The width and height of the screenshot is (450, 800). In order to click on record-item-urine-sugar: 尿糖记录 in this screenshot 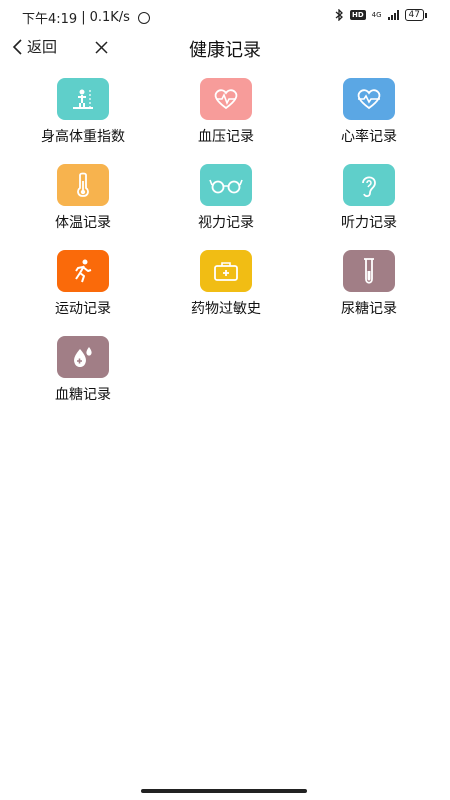, I will do `click(369, 284)`.